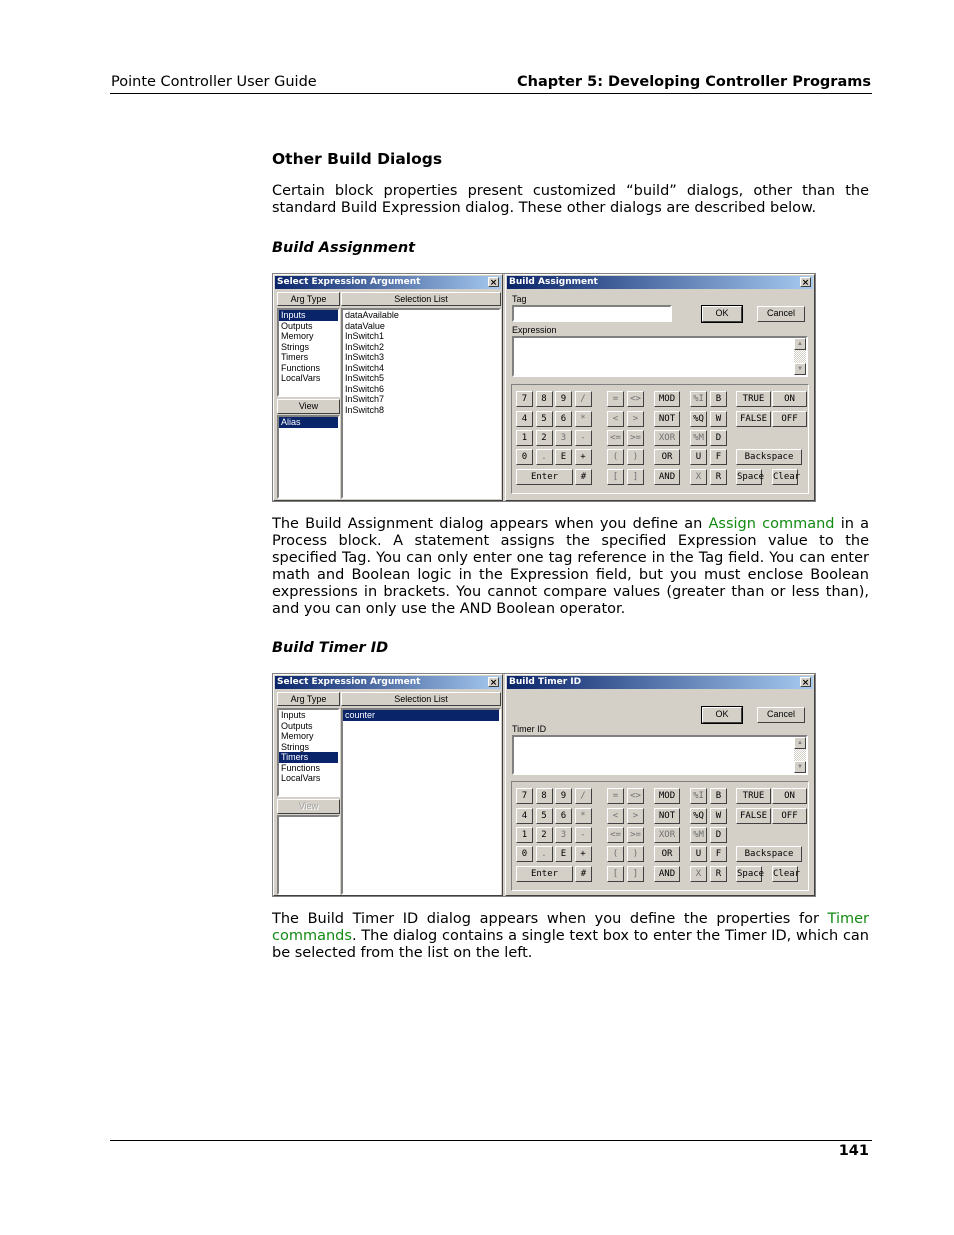 This screenshot has height=1235, width=954. Describe the element at coordinates (698, 438) in the screenshot. I see `key-m-button: %M` at that location.